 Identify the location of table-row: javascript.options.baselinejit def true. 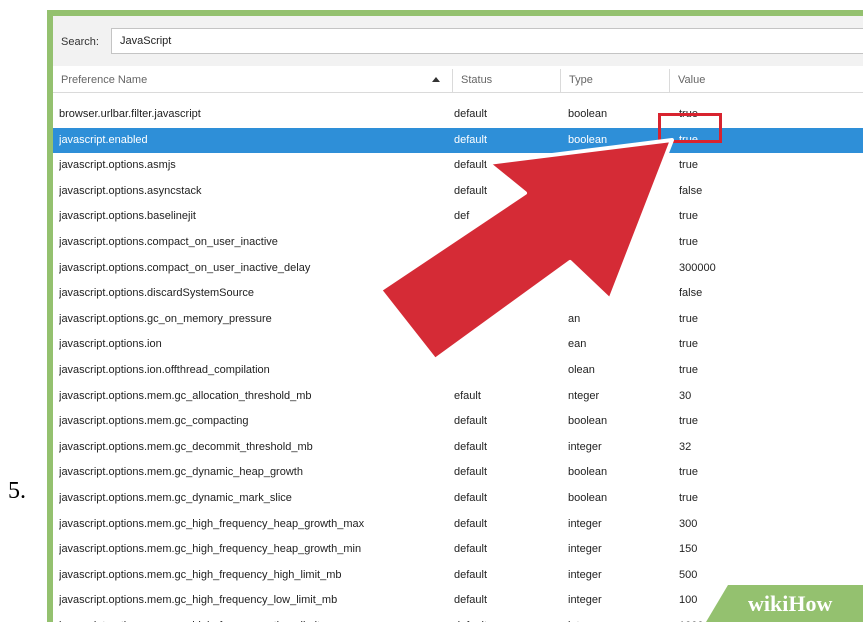
(458, 217).